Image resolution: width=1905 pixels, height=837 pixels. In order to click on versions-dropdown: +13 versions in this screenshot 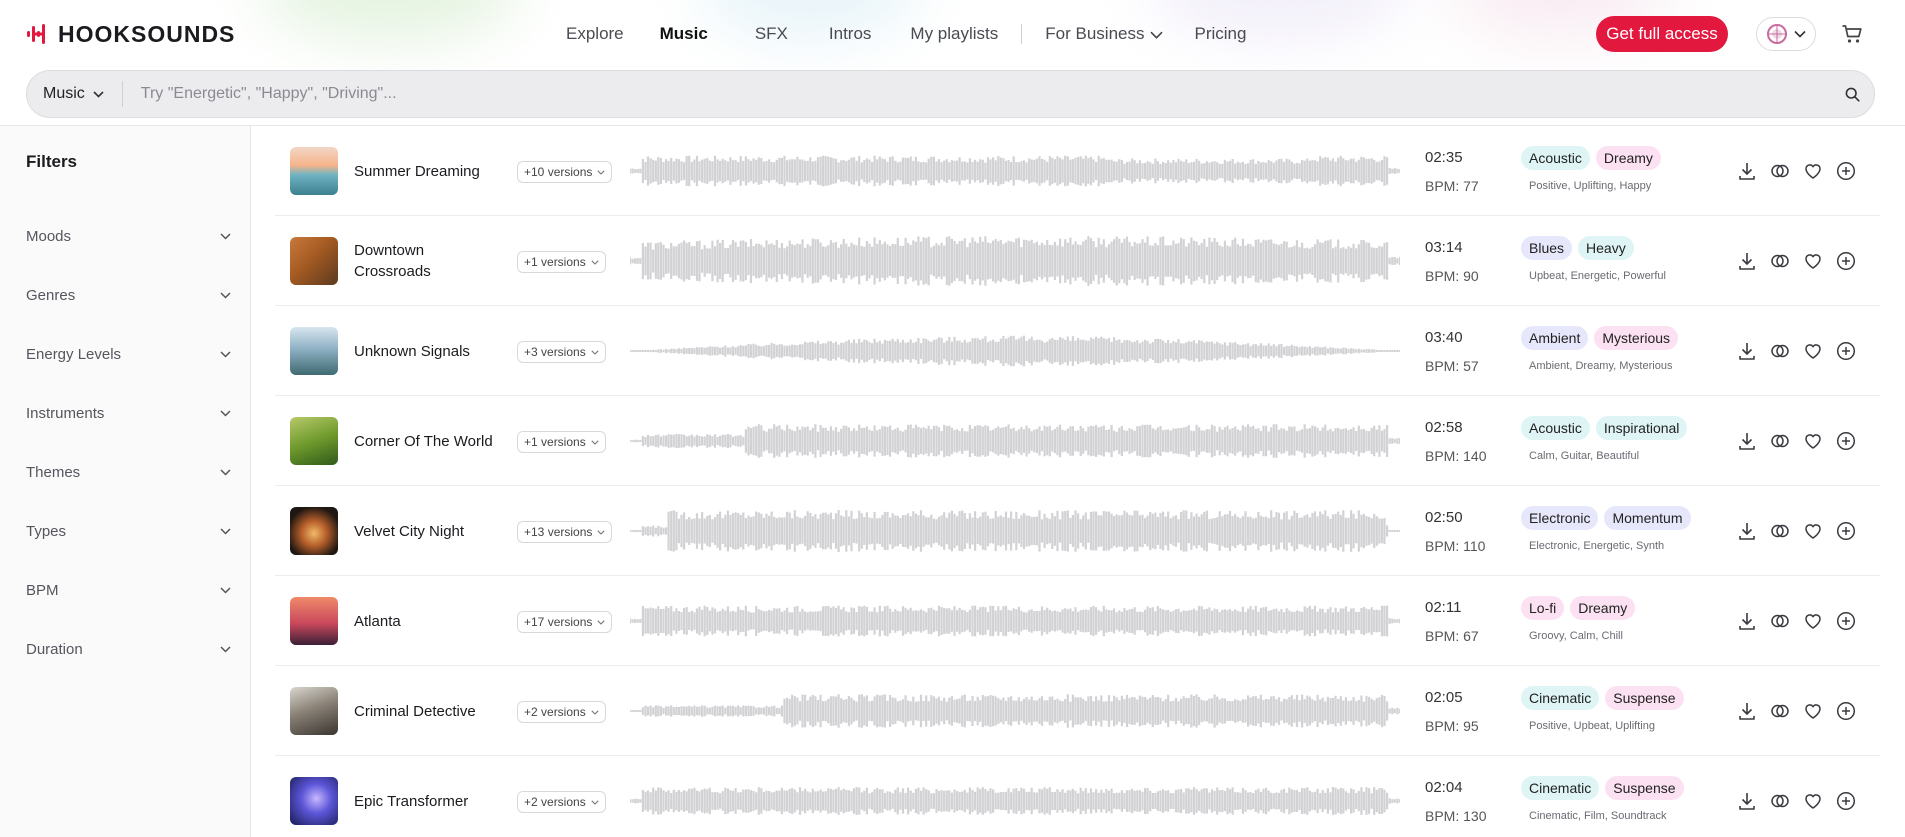, I will do `click(565, 532)`.